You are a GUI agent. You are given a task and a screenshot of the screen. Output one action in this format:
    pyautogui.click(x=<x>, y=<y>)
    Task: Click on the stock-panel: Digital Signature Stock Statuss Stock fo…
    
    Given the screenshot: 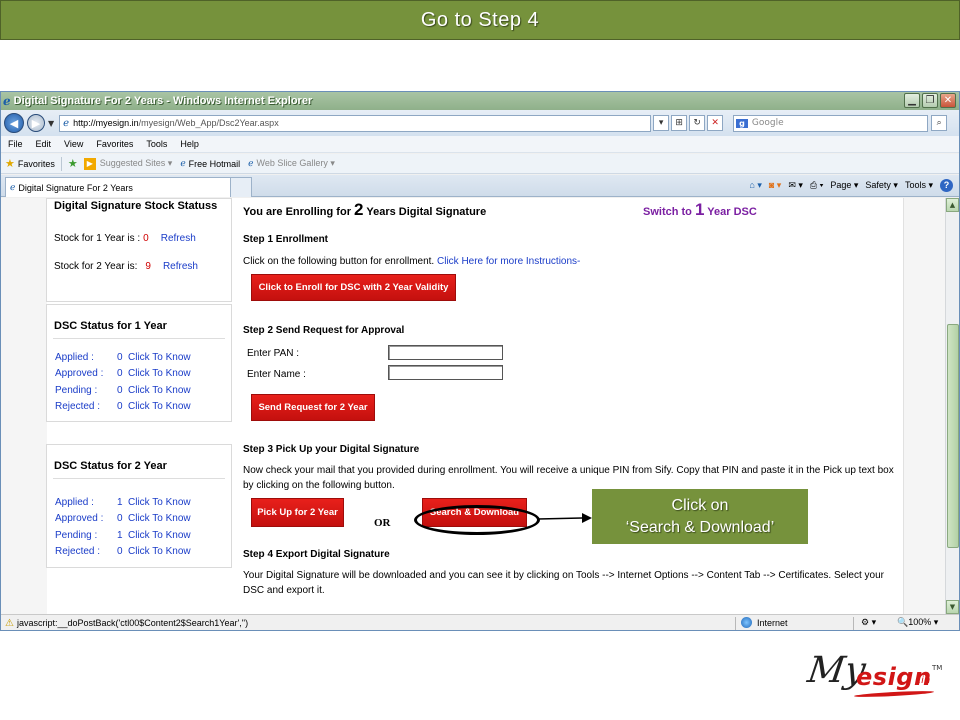 What is the action you would take?
    pyautogui.click(x=139, y=250)
    